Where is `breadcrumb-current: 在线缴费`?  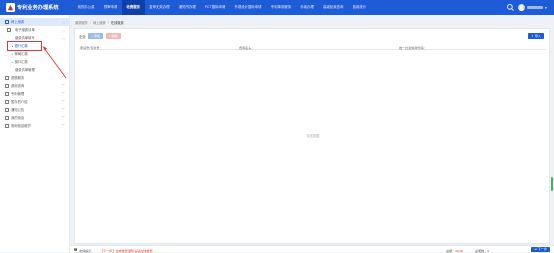 breadcrumb-current: 在线缴费 is located at coordinates (117, 22).